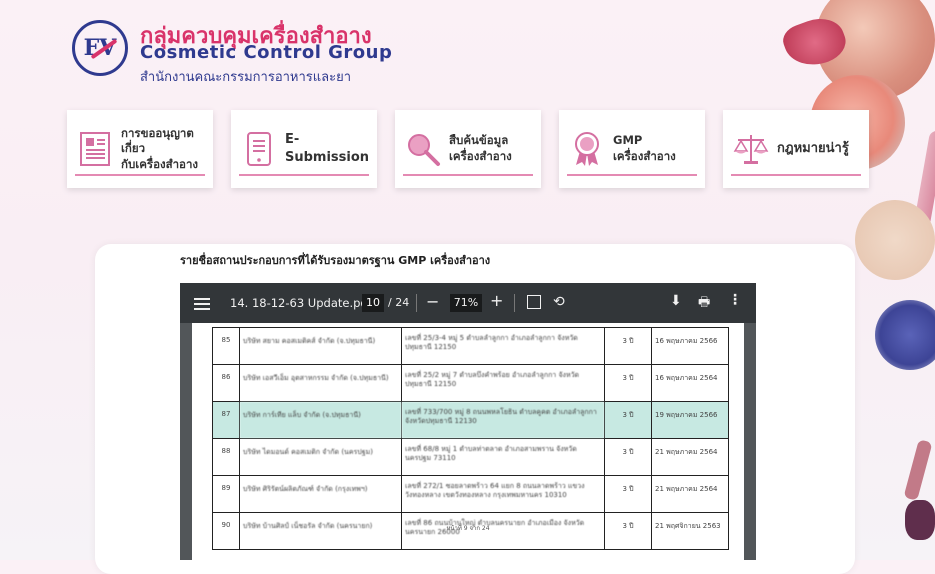 The width and height of the screenshot is (935, 574). Describe the element at coordinates (327, 148) in the screenshot. I see `menu-card-label: E-Submission` at that location.